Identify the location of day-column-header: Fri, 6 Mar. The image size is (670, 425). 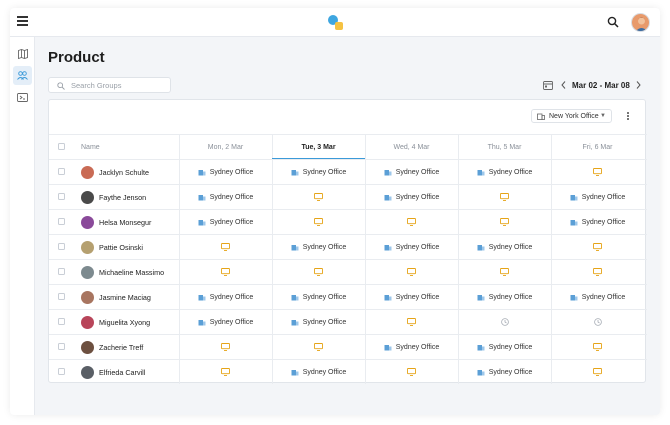
(597, 147).